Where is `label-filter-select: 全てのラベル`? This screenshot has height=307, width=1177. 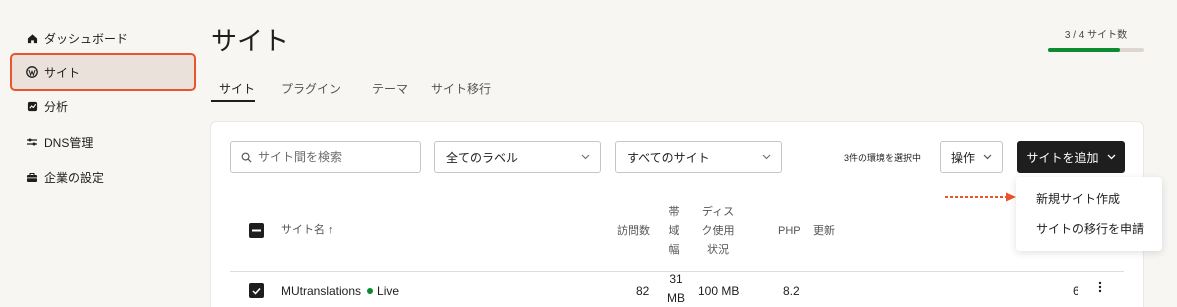 label-filter-select: 全てのラベル is located at coordinates (517, 157).